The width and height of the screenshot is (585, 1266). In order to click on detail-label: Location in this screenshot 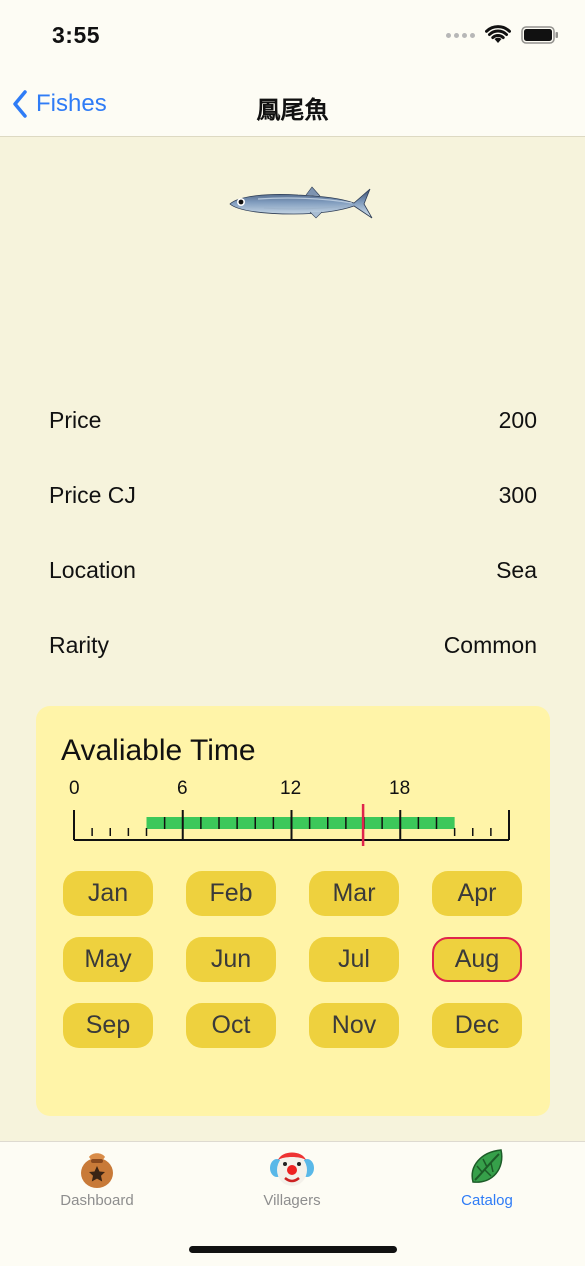, I will do `click(92, 570)`.